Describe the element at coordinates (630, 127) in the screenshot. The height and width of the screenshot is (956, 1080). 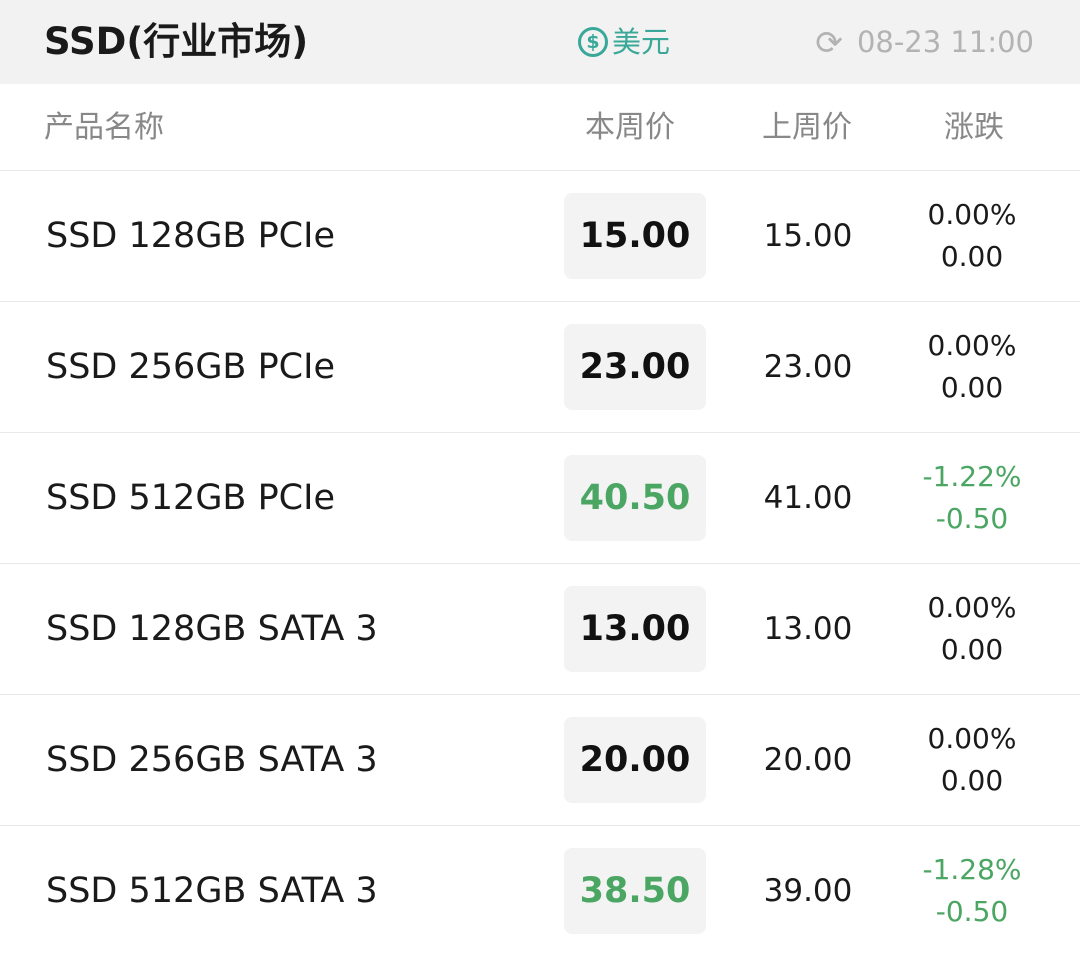
I see `column-header-this-week: 本周价` at that location.